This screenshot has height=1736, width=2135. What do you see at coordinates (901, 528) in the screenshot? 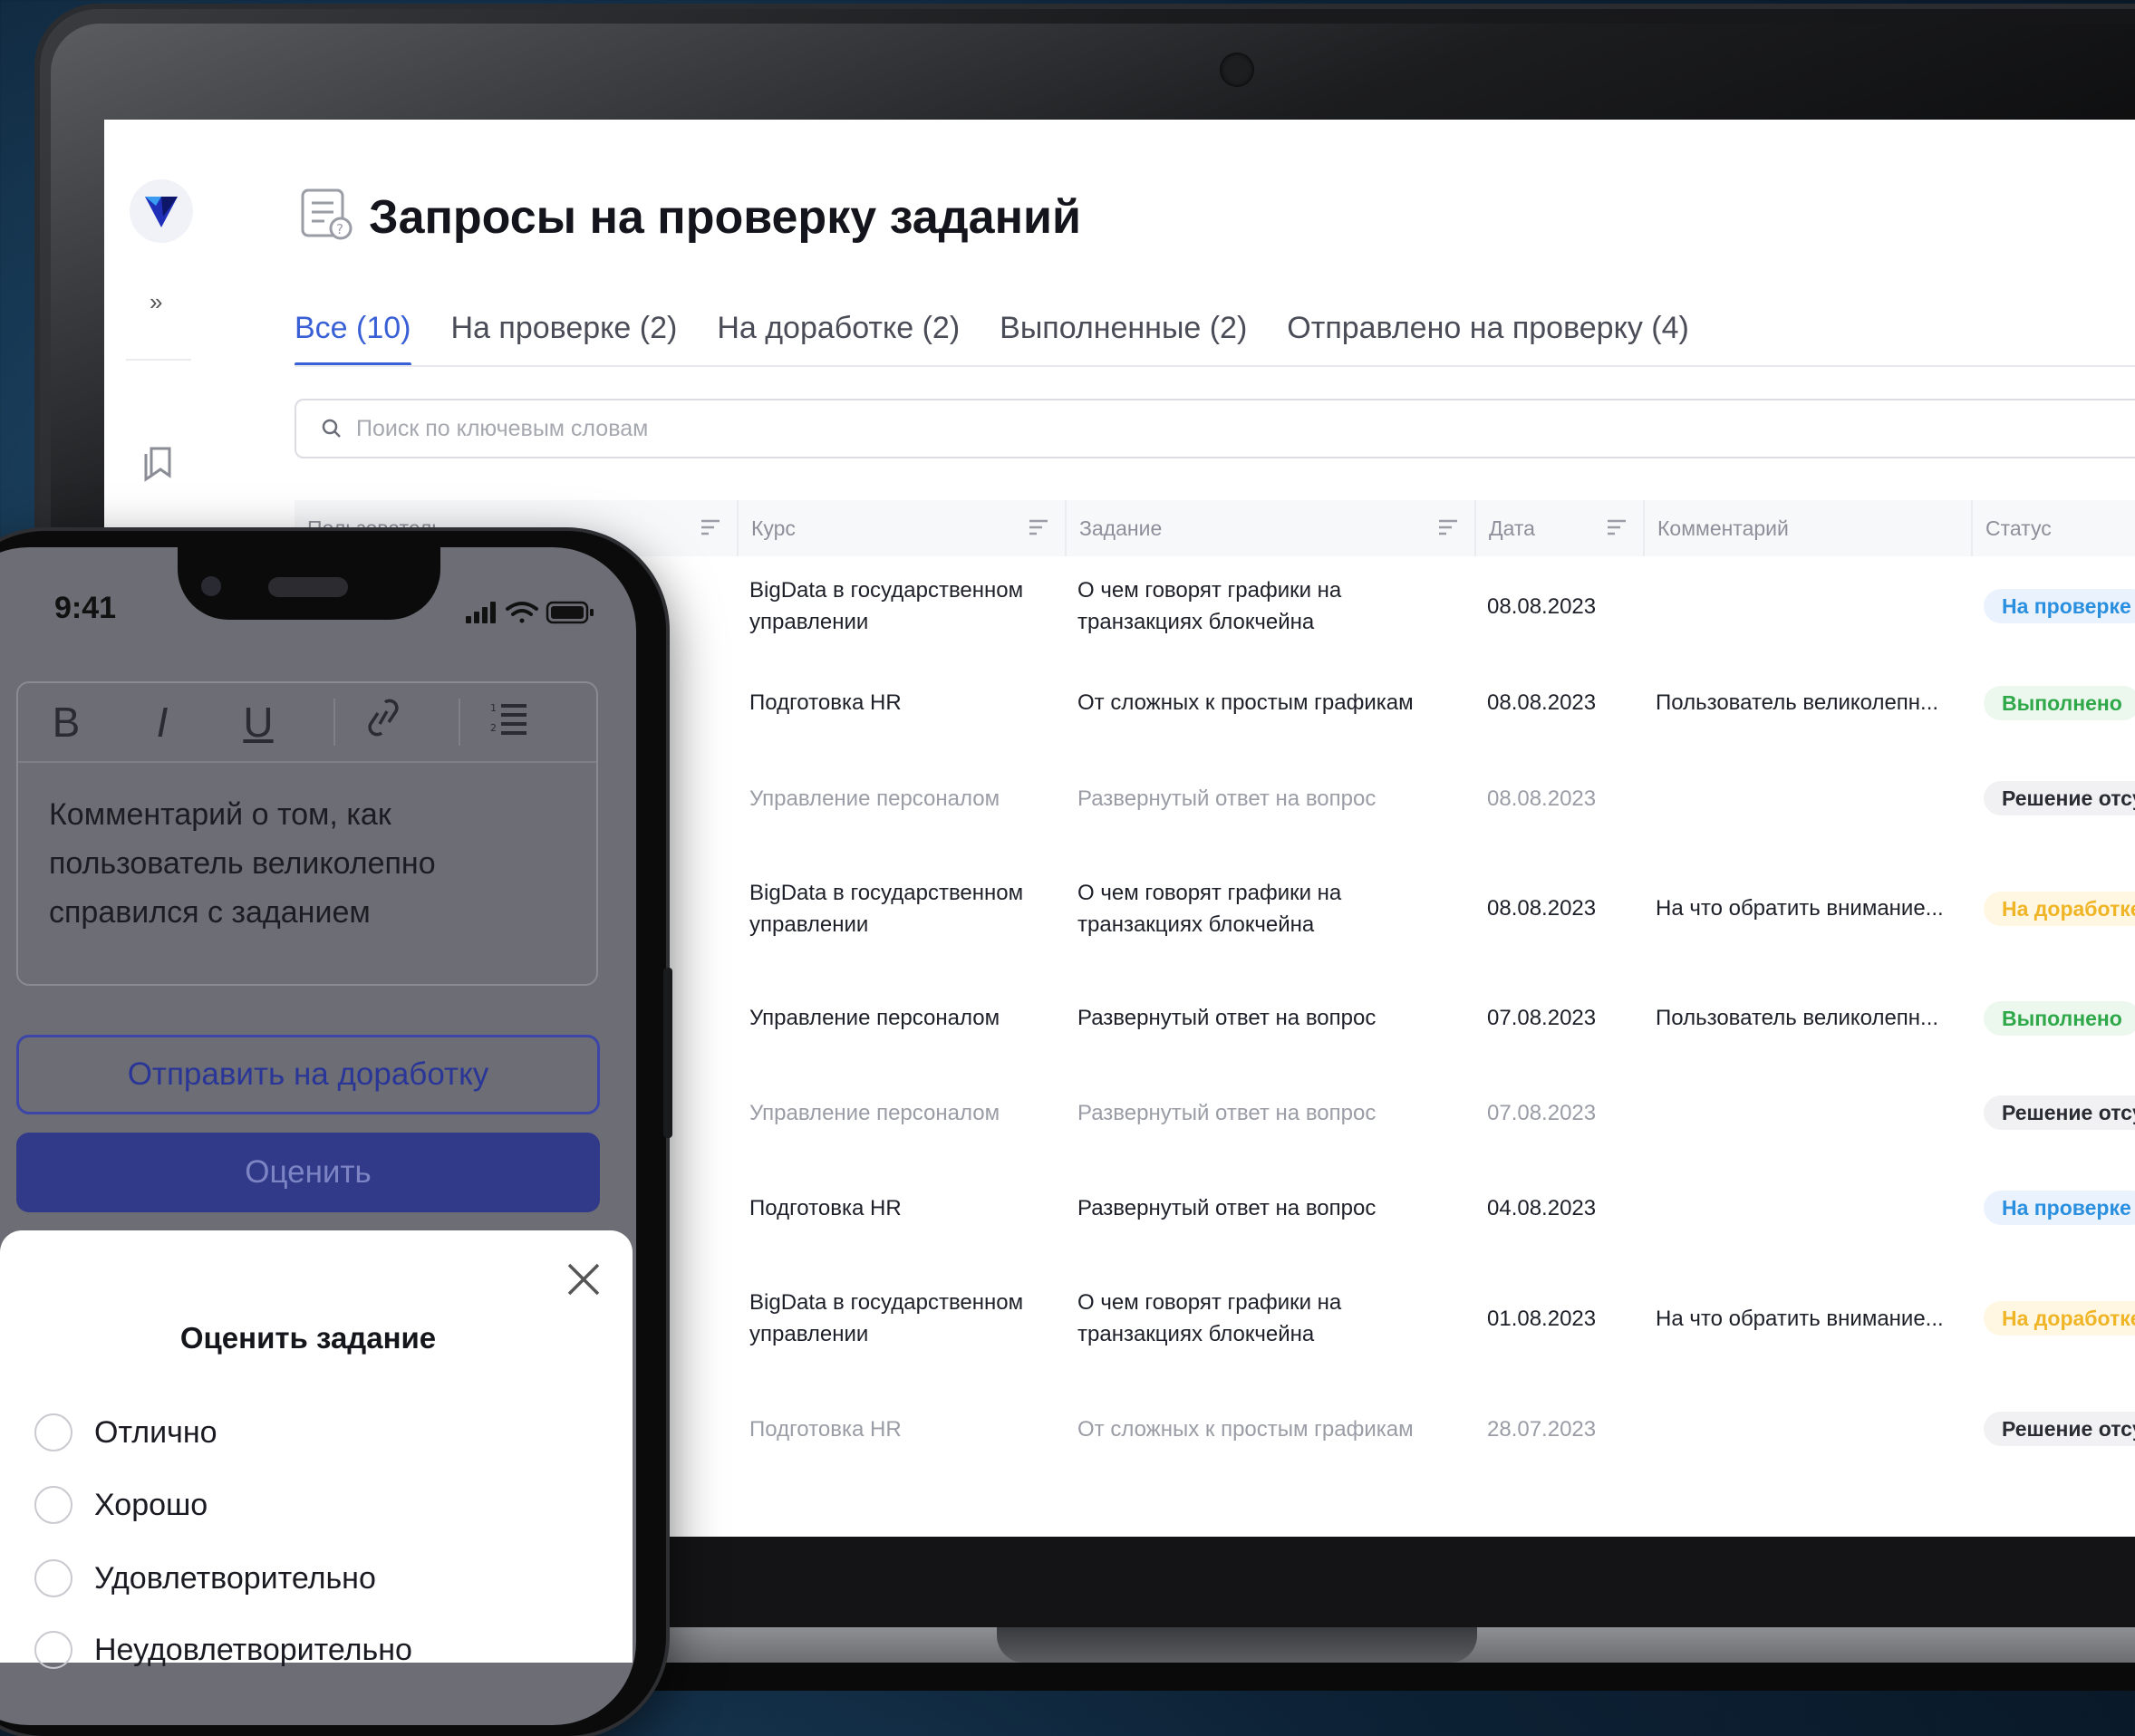
I see `column-course: Курс` at bounding box center [901, 528].